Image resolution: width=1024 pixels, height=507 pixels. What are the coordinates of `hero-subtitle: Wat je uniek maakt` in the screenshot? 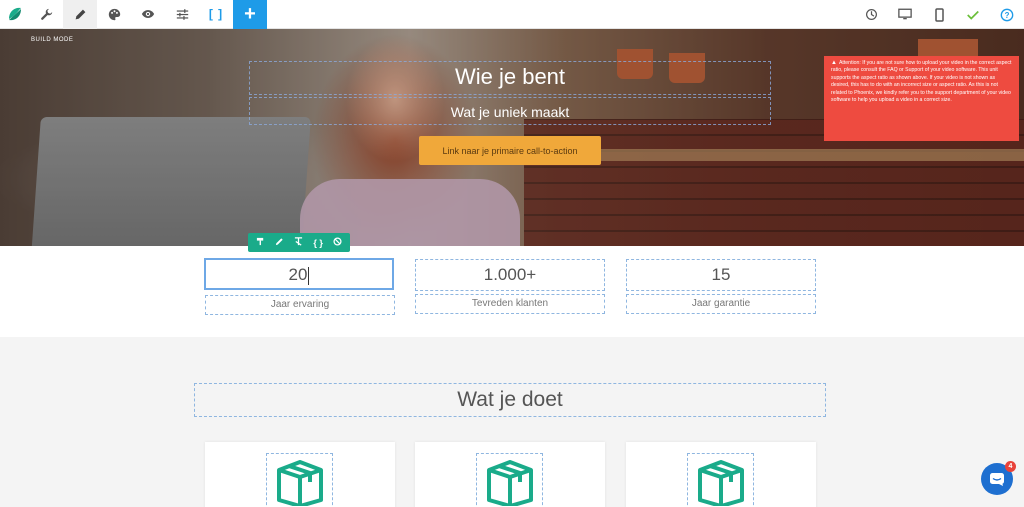 It's located at (510, 112).